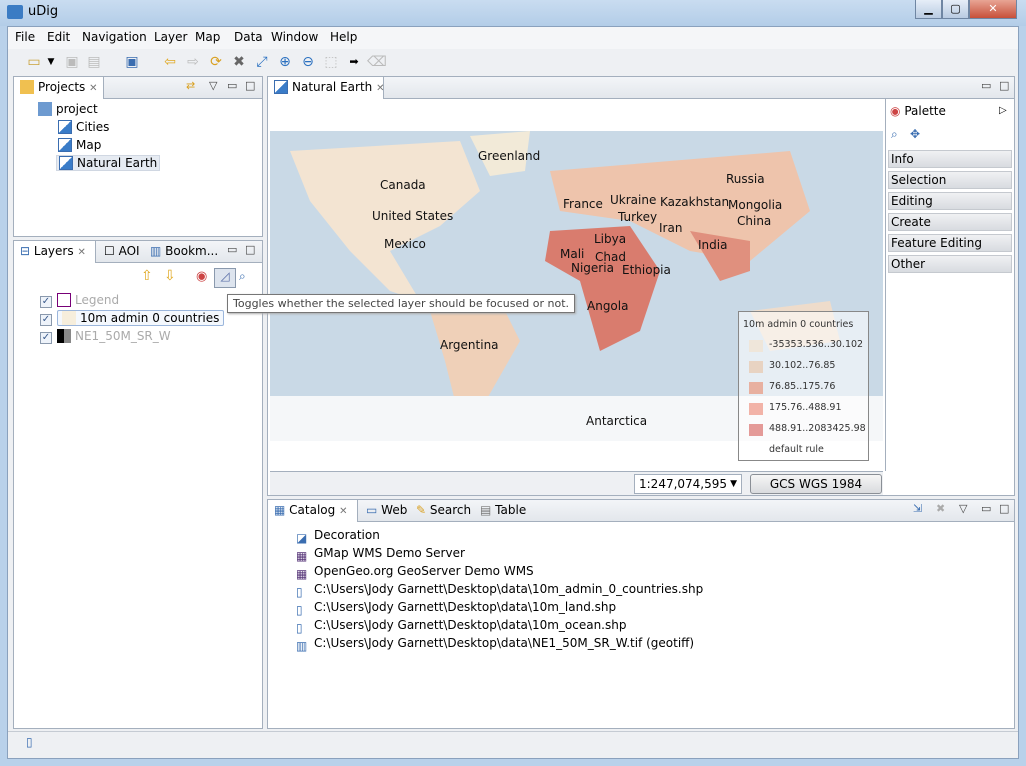  I want to click on palette-title: Palette, so click(925, 111).